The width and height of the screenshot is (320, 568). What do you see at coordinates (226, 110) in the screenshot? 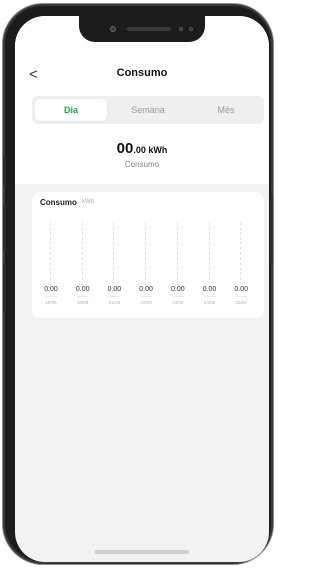
I see `tab-mes: Mês` at bounding box center [226, 110].